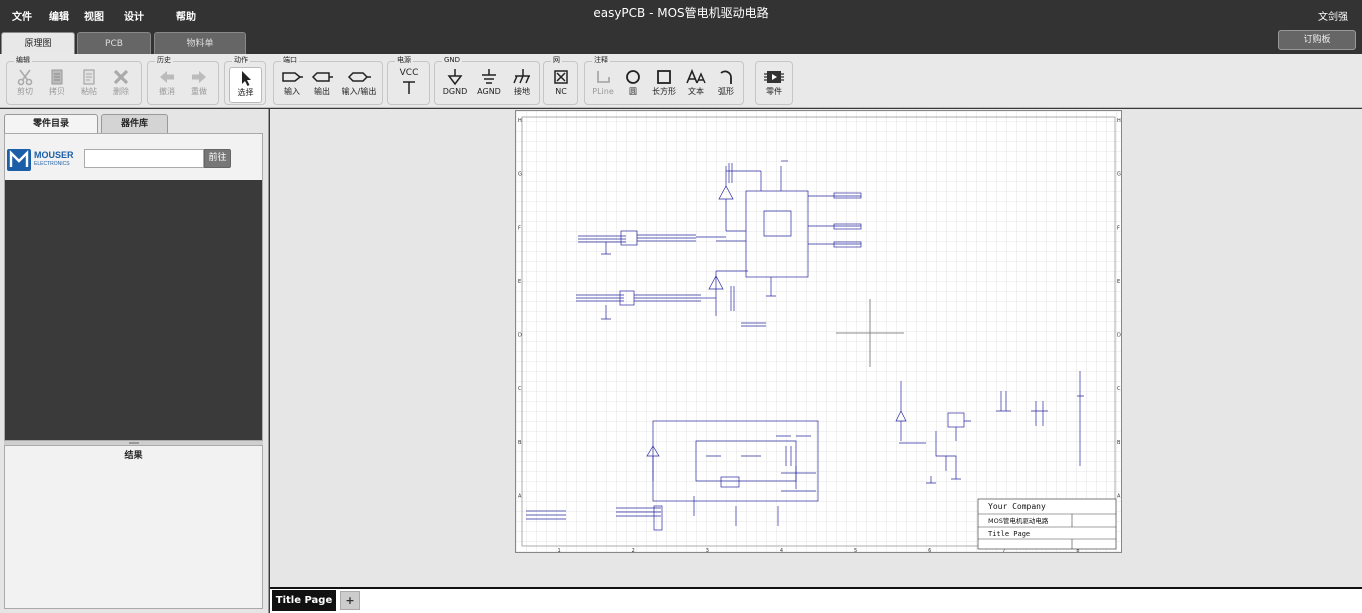  What do you see at coordinates (322, 91) in the screenshot?
I see `port-output-label: 输出` at bounding box center [322, 91].